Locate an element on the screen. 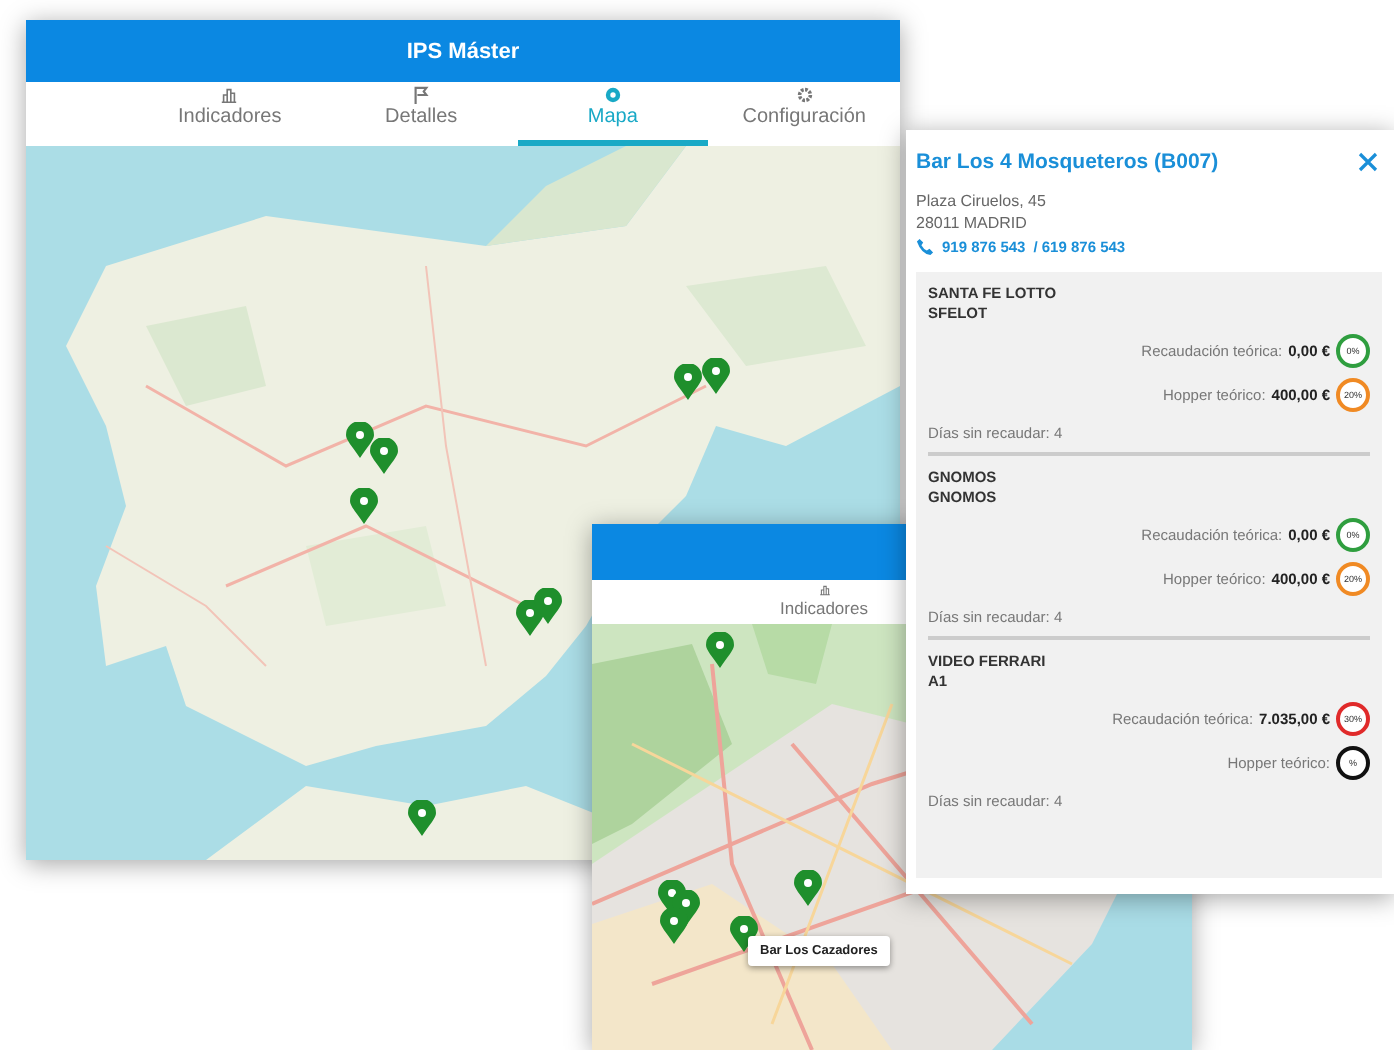  panel-title: Bar Los 4 Mosqueteros (B007) is located at coordinates (1067, 162).